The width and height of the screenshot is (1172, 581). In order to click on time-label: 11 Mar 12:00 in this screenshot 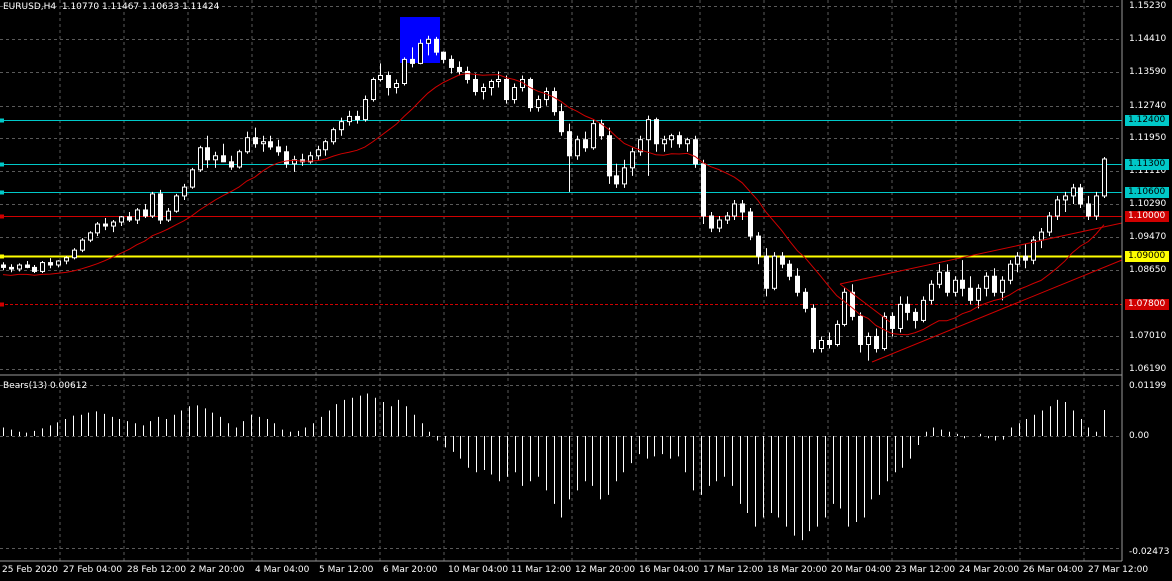, I will do `click(541, 570)`.